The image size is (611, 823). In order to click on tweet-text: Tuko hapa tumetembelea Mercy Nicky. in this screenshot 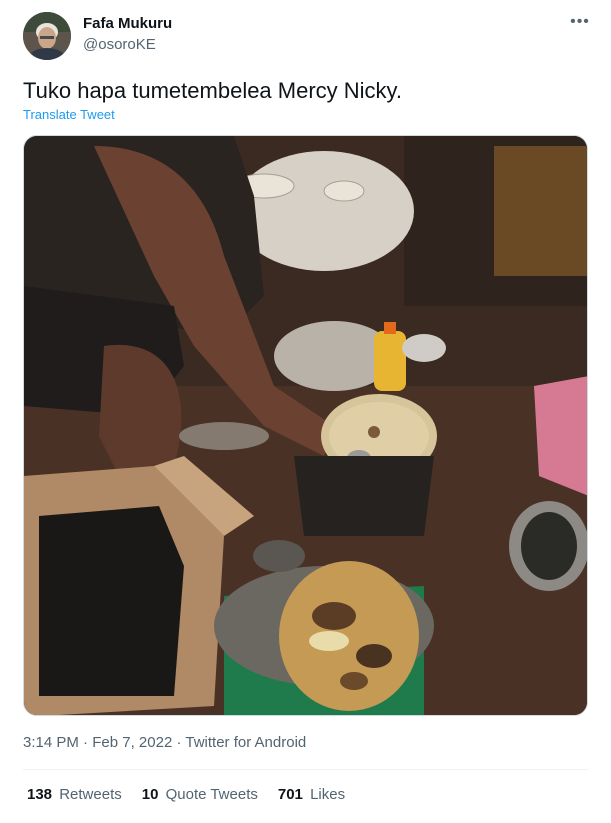, I will do `click(213, 90)`.